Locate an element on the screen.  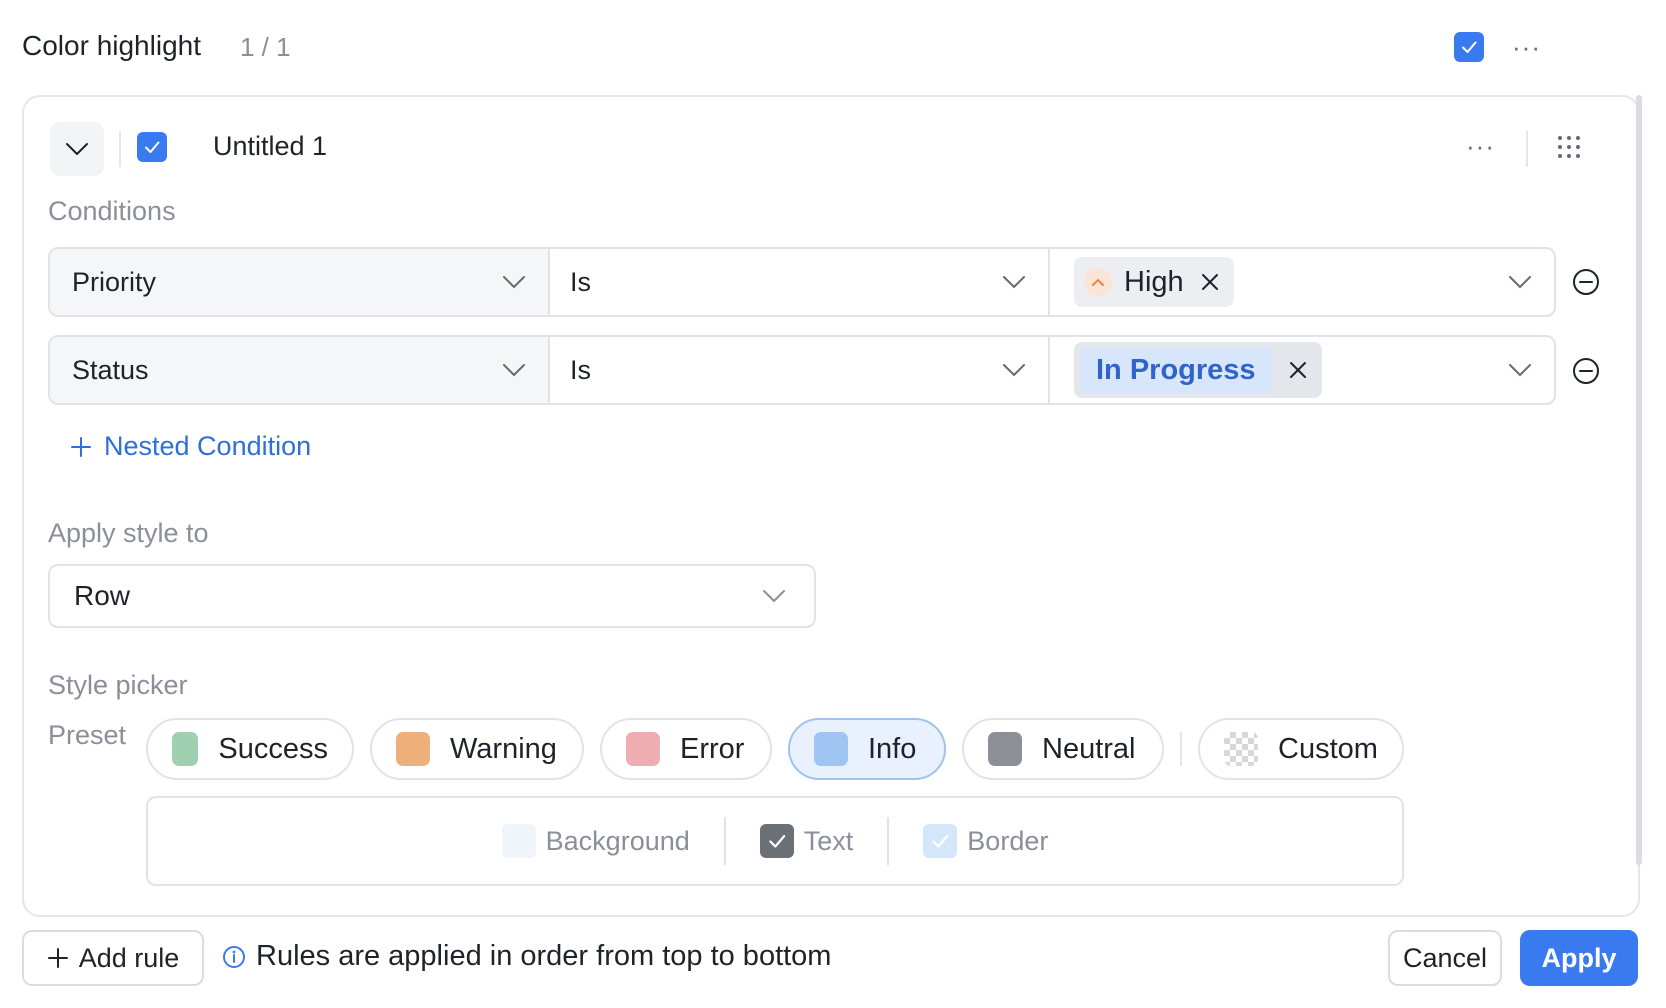
preset-label-text: Warning is located at coordinates (503, 748).